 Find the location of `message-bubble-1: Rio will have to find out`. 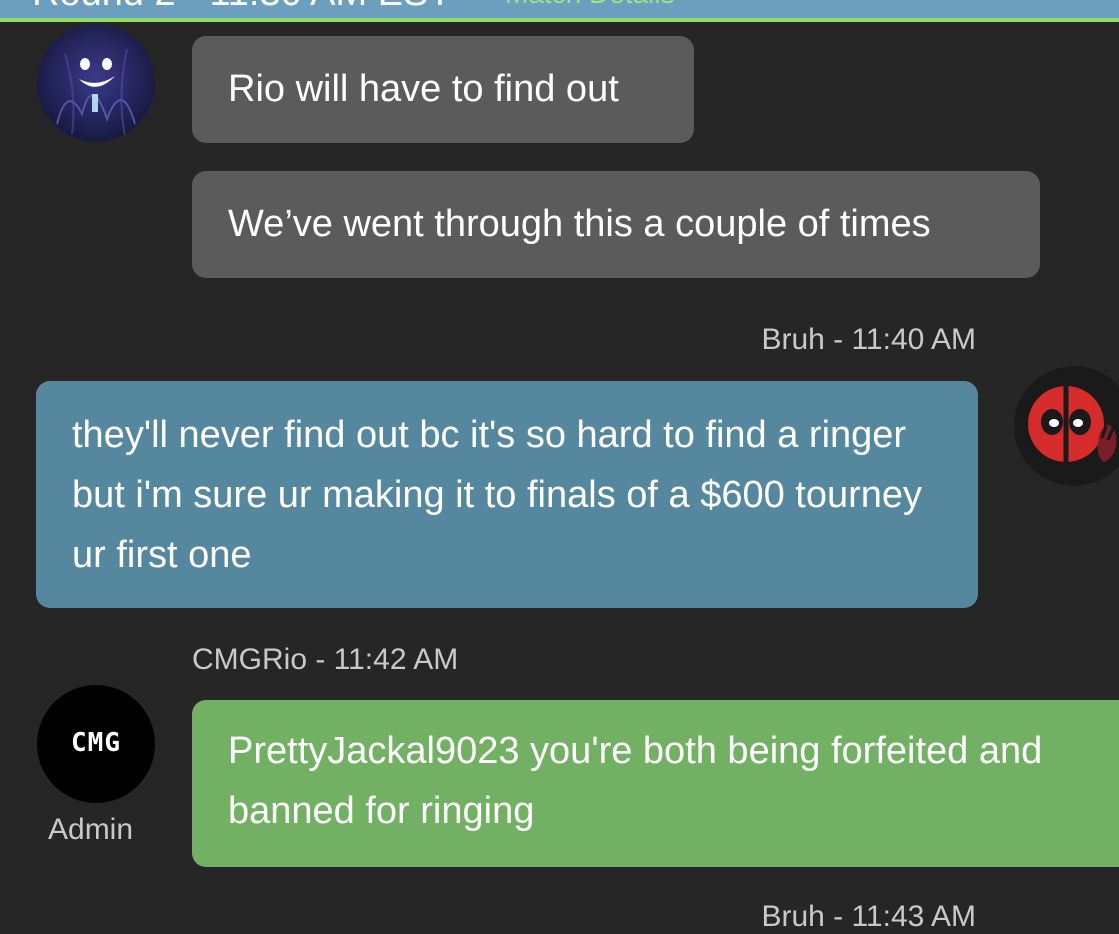

message-bubble-1: Rio will have to find out is located at coordinates (443, 89).